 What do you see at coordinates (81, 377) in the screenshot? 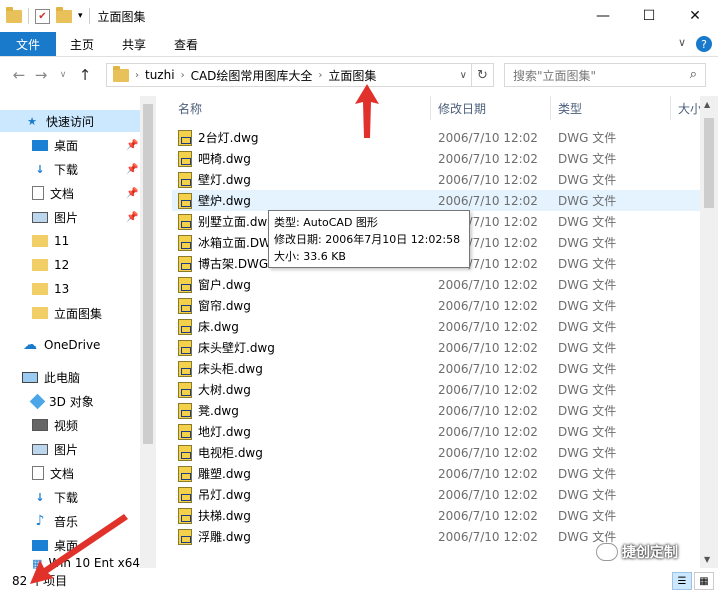
I see `nav-this-pc: 此电脑` at bounding box center [81, 377].